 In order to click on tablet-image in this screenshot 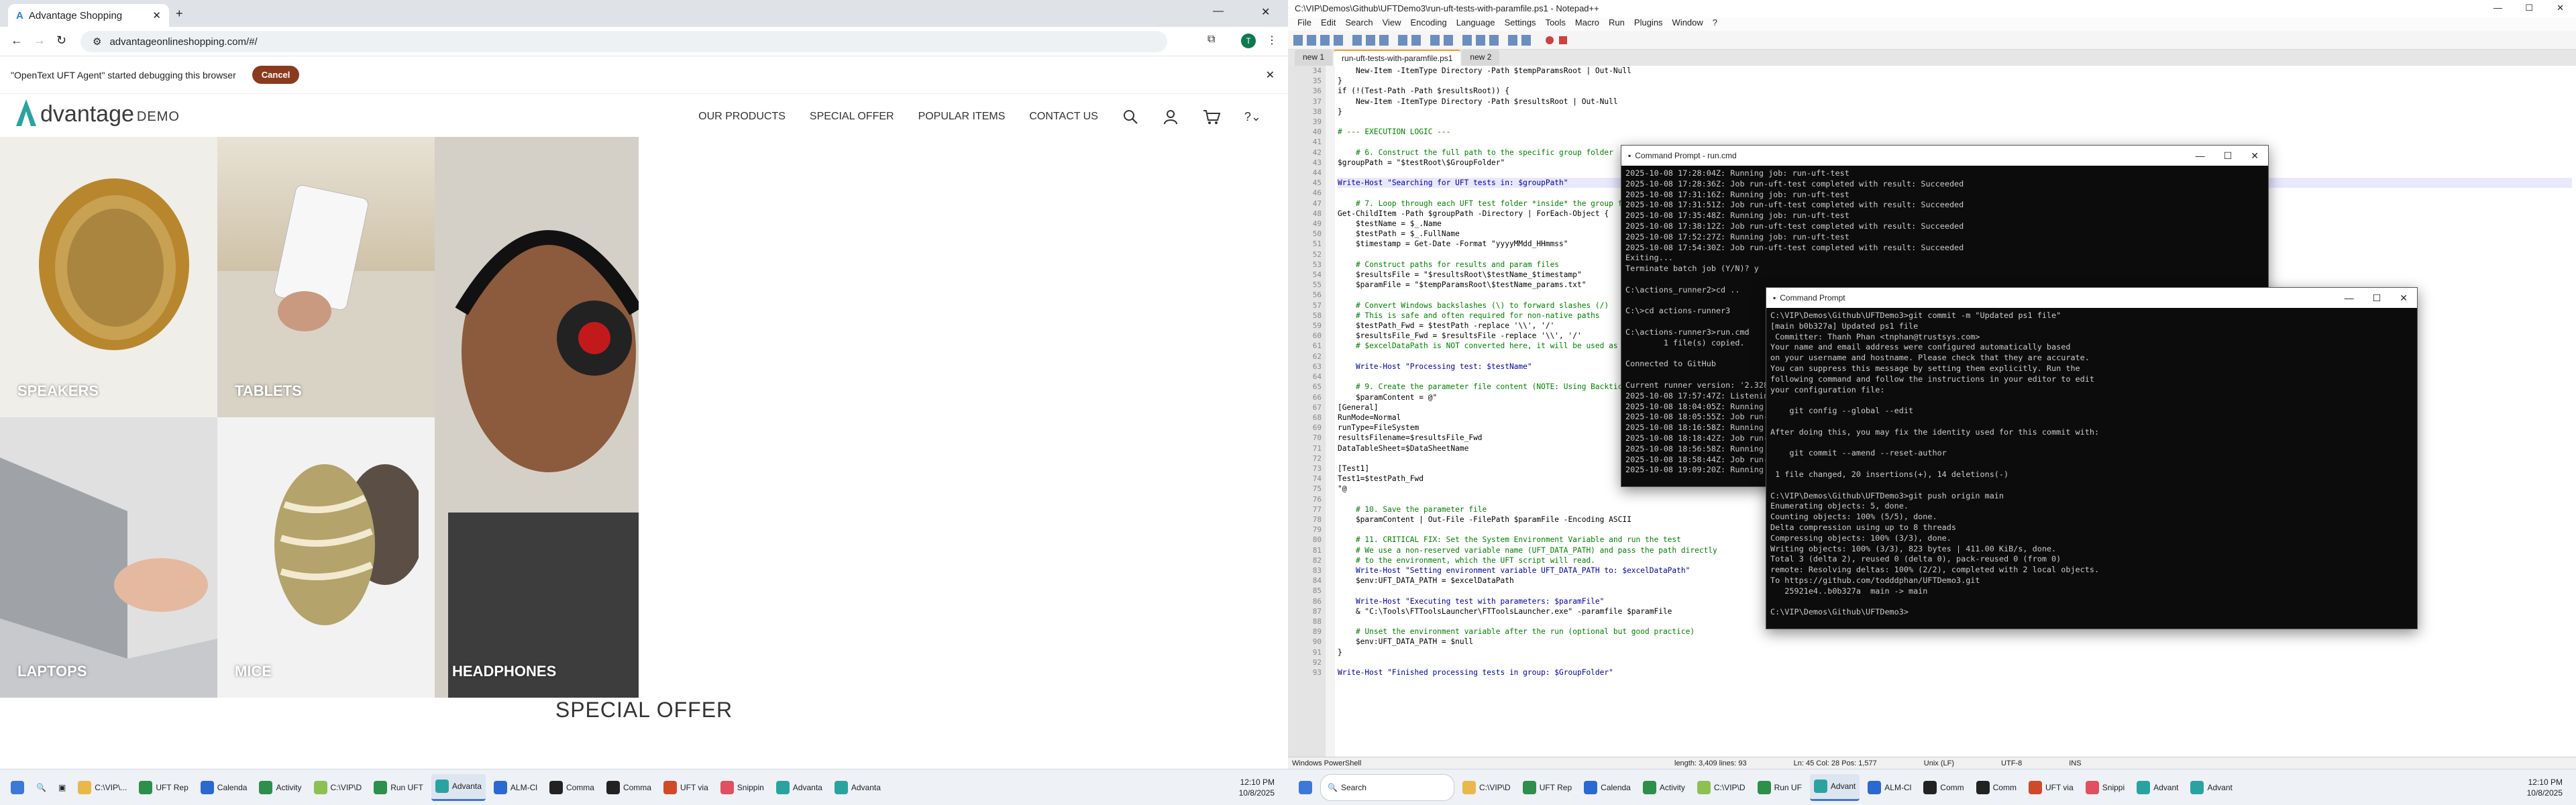, I will do `click(321, 257)`.